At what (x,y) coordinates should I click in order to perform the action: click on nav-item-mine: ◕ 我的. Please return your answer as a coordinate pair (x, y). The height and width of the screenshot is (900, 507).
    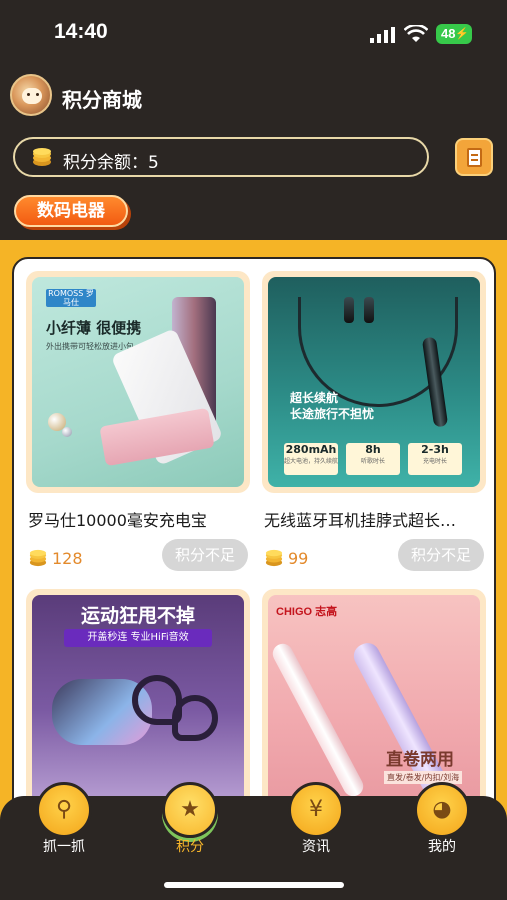
    Looking at the image, I should click on (442, 824).